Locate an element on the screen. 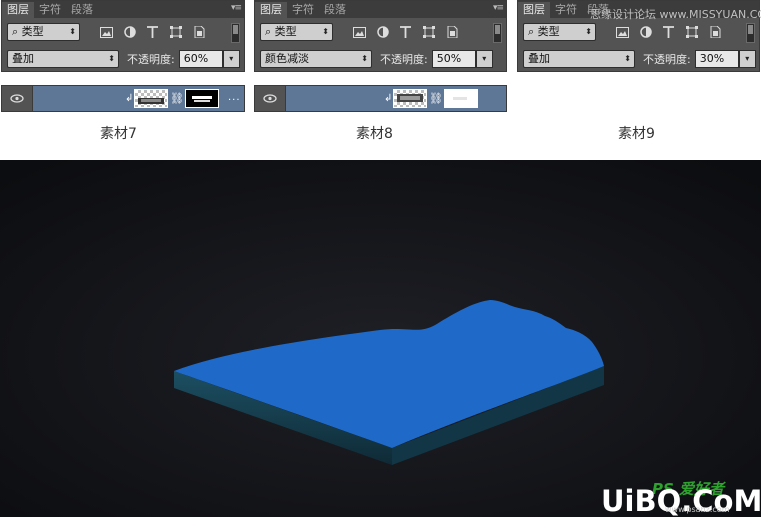 The image size is (761, 521). layers-panel-2: 图层 字符 段落 ▾≡ ⌕ 类型 ⬍ 颜色减淡 ⬍ 不透明度: 50% ▾ is located at coordinates (380, 36).